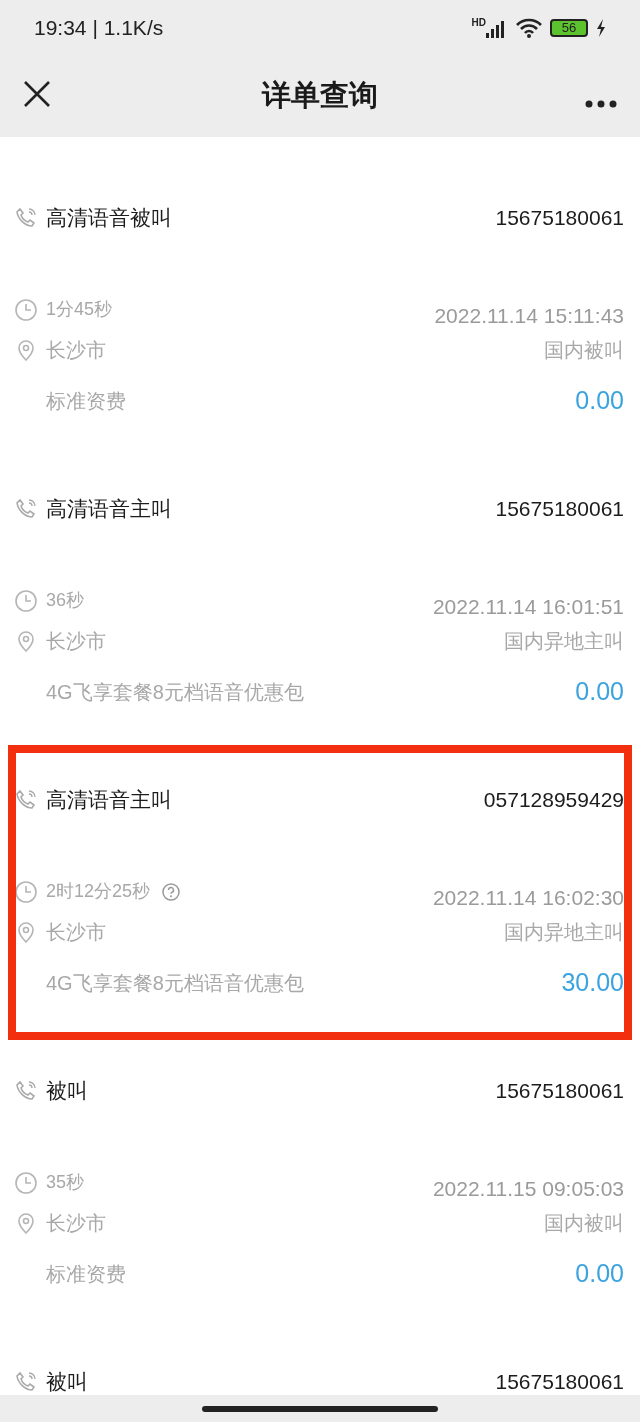 This screenshot has width=640, height=1422. Describe the element at coordinates (569, 27) in the screenshot. I see `battery-indicator: 56` at that location.